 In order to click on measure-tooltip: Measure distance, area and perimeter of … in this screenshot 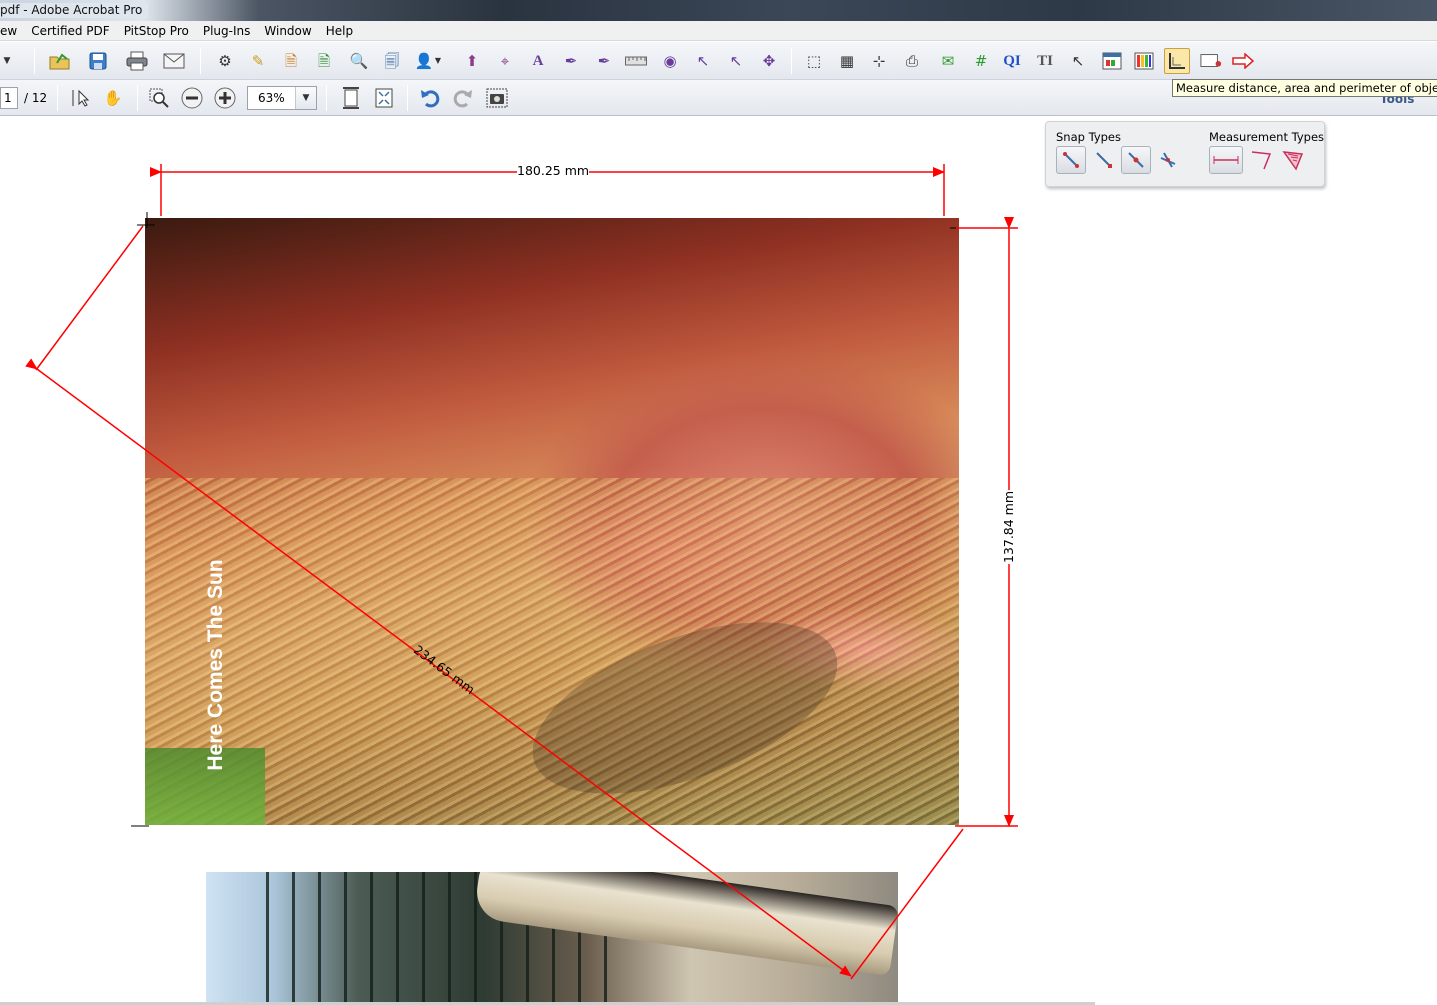, I will do `click(1304, 88)`.